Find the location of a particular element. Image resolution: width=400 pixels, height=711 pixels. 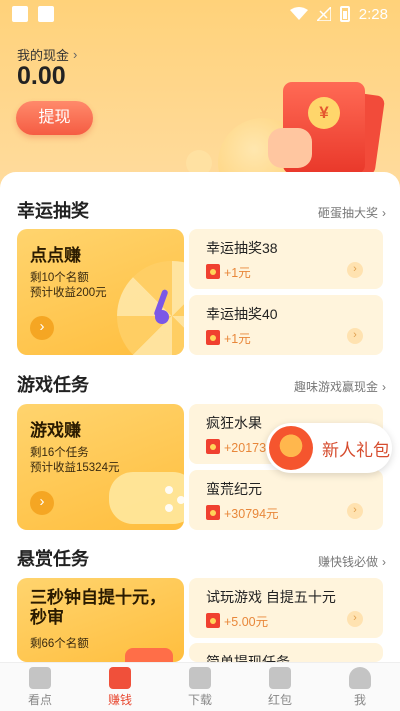

gift-label: 新人礼包 is located at coordinates (356, 450).